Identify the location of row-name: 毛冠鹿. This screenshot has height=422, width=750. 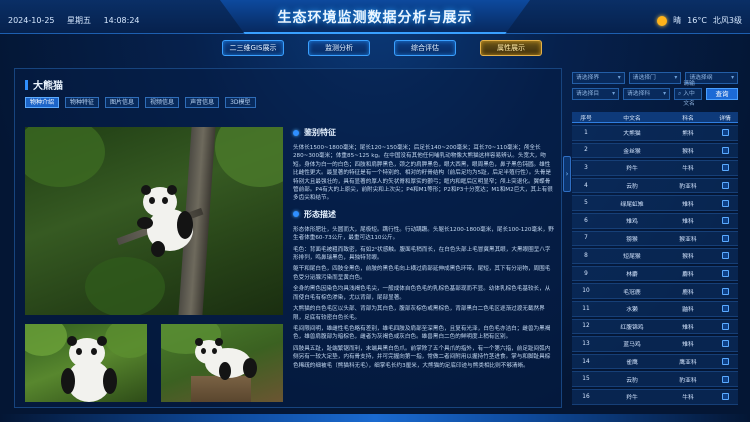
(632, 291).